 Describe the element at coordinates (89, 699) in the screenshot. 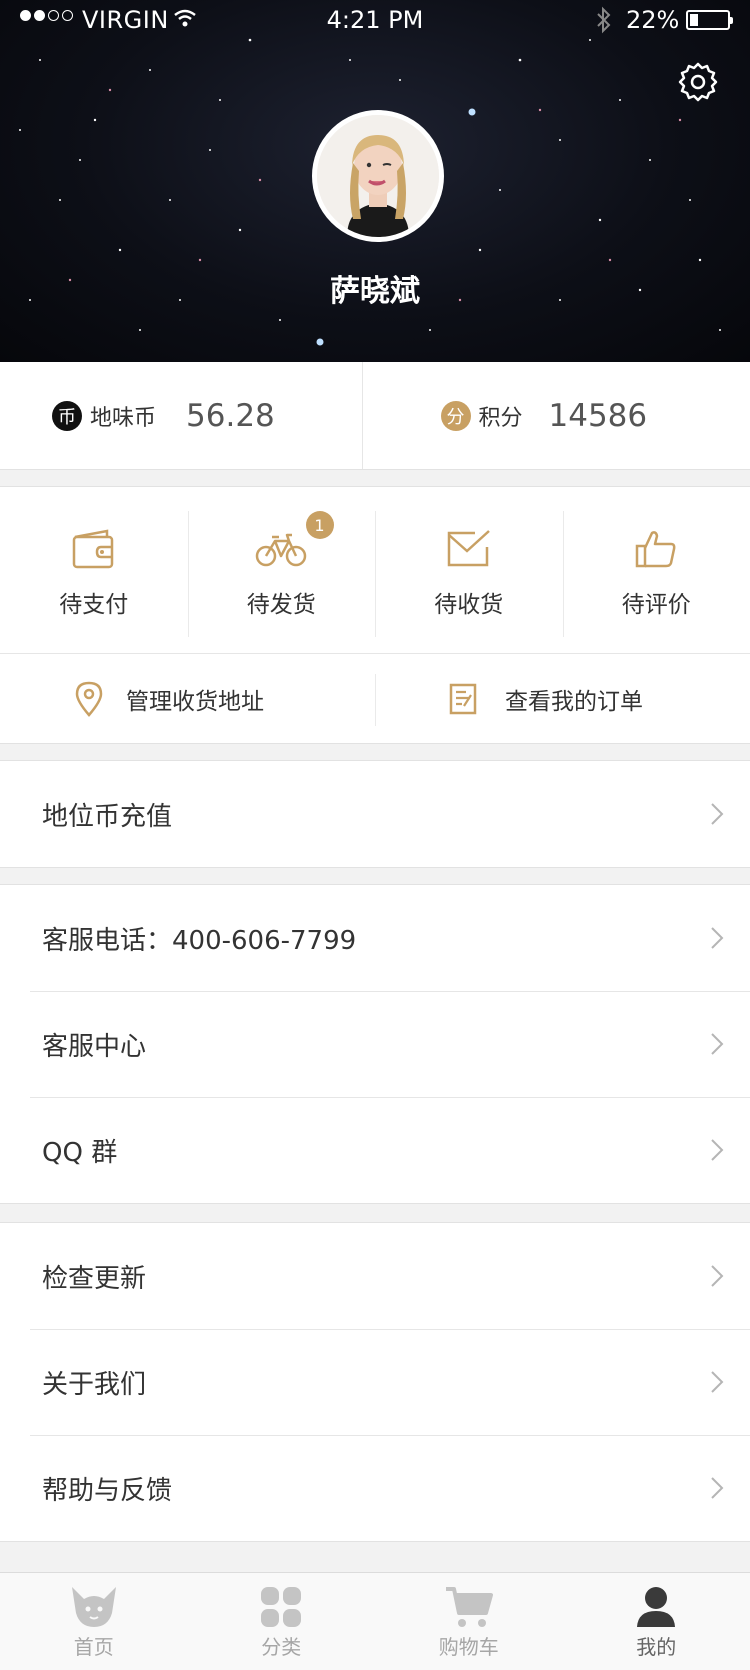

I see `location-pin-icon` at that location.